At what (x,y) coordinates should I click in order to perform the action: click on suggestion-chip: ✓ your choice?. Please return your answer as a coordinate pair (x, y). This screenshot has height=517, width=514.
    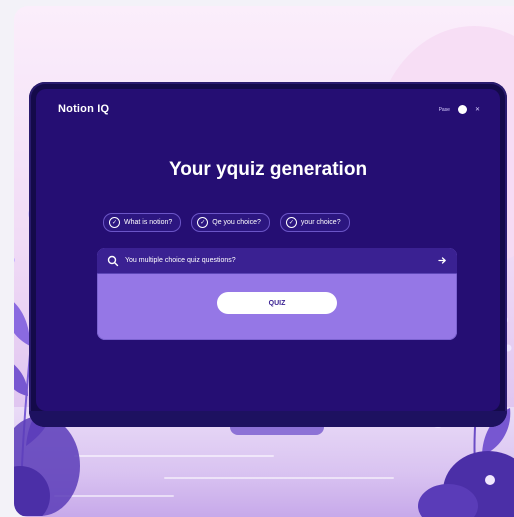
    Looking at the image, I should click on (314, 222).